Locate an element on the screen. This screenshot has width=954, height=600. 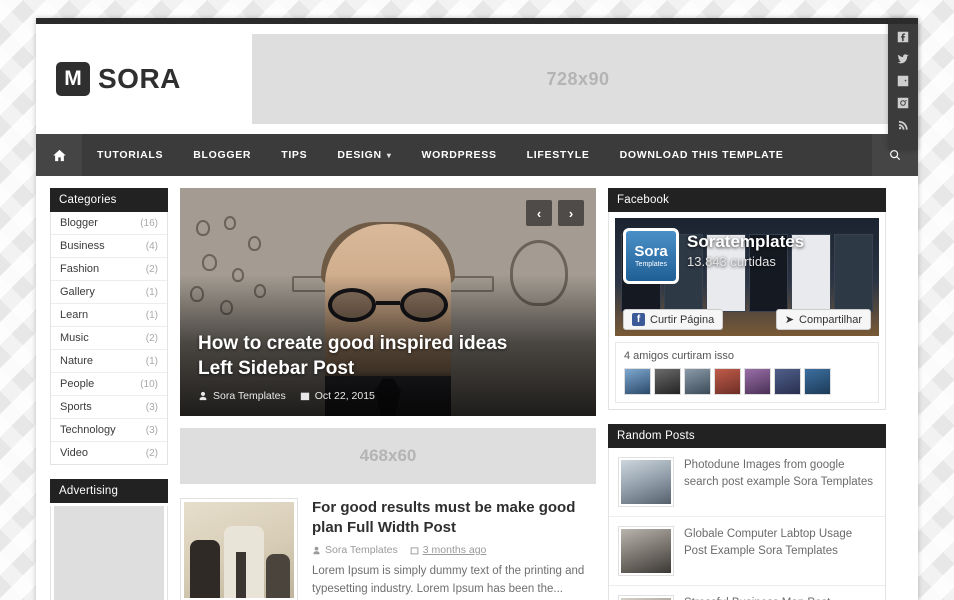
facebook-page-avatar: Sora Templates is located at coordinates (651, 256).